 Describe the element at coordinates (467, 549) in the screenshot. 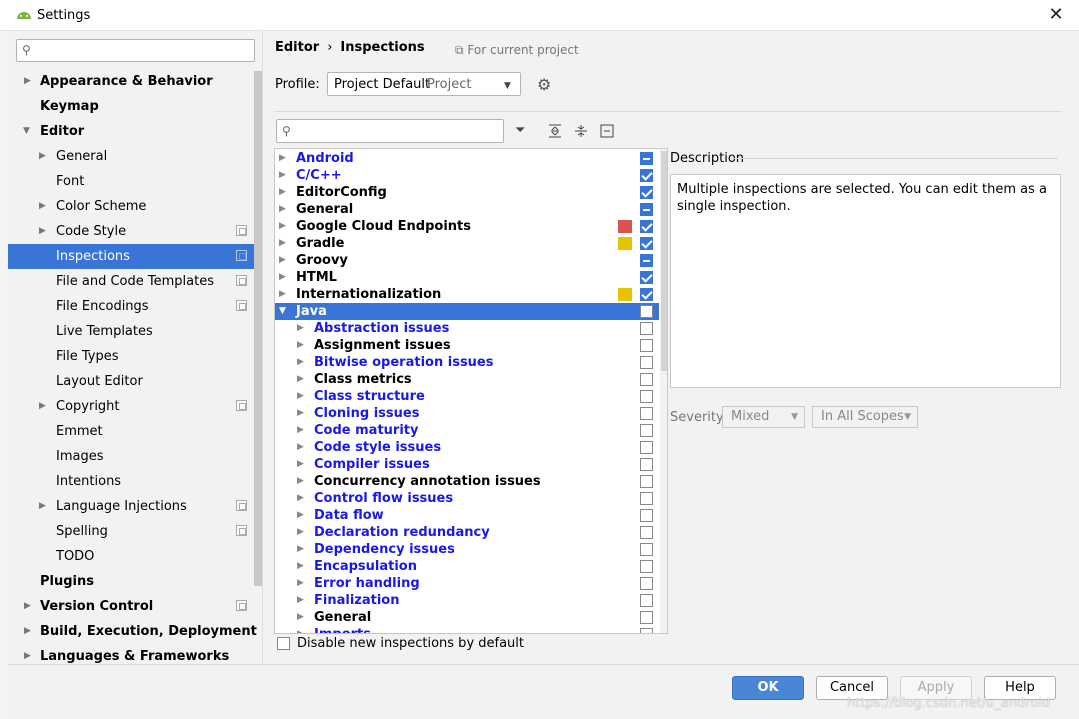

I see `tree-row-dependency-issues: ▶ Dependency issues` at that location.